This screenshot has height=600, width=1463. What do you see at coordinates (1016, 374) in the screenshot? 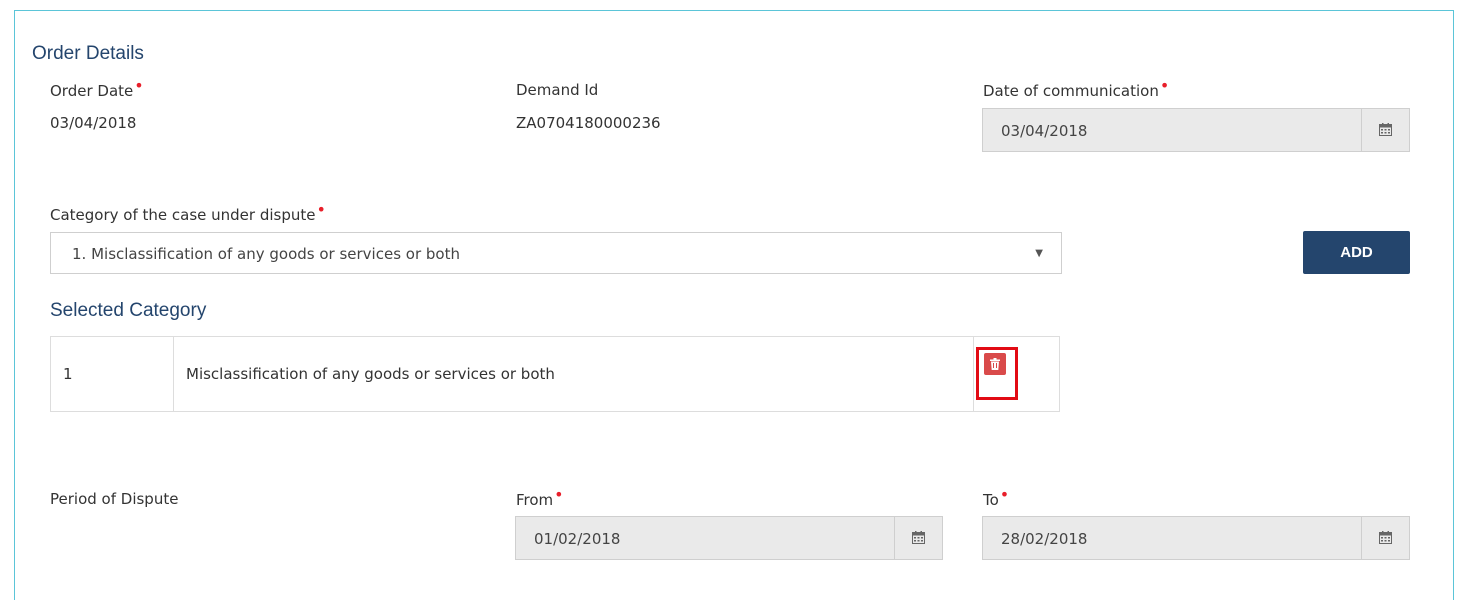
I see `row-actions` at bounding box center [1016, 374].